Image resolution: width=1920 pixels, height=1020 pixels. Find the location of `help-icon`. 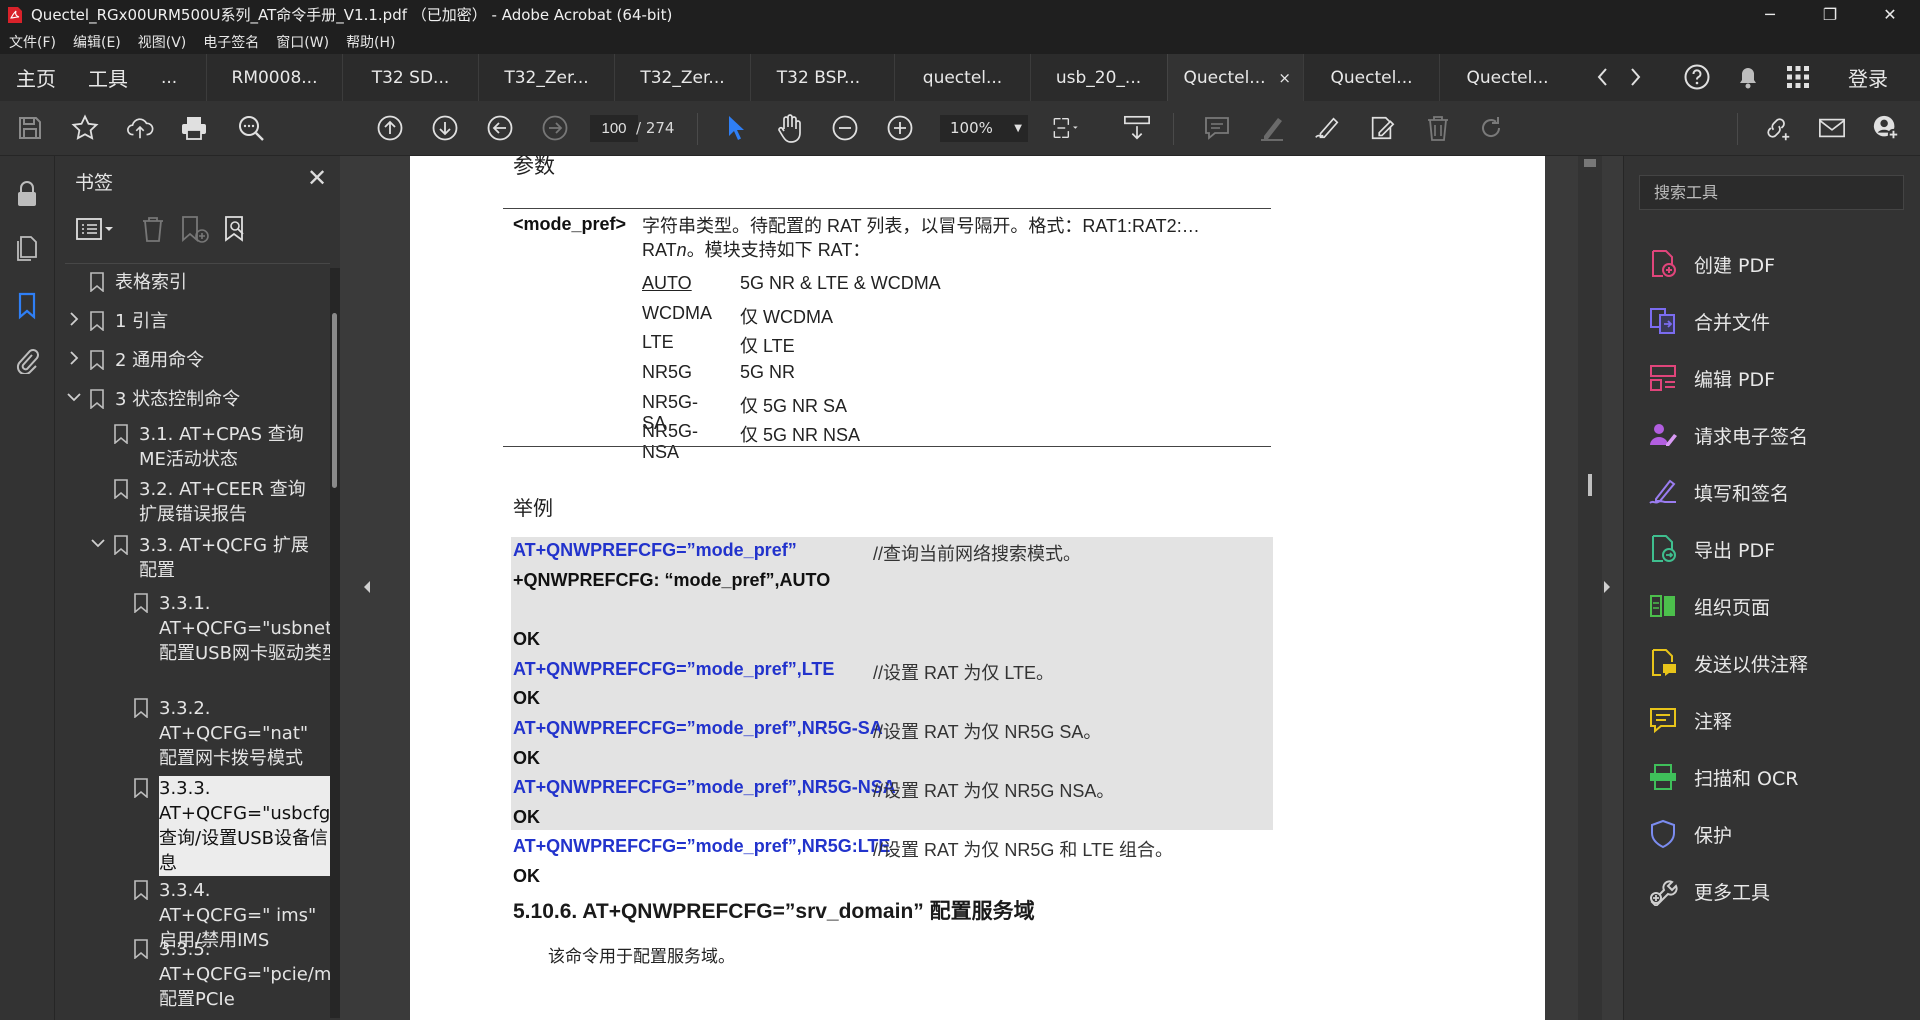

help-icon is located at coordinates (1697, 77).